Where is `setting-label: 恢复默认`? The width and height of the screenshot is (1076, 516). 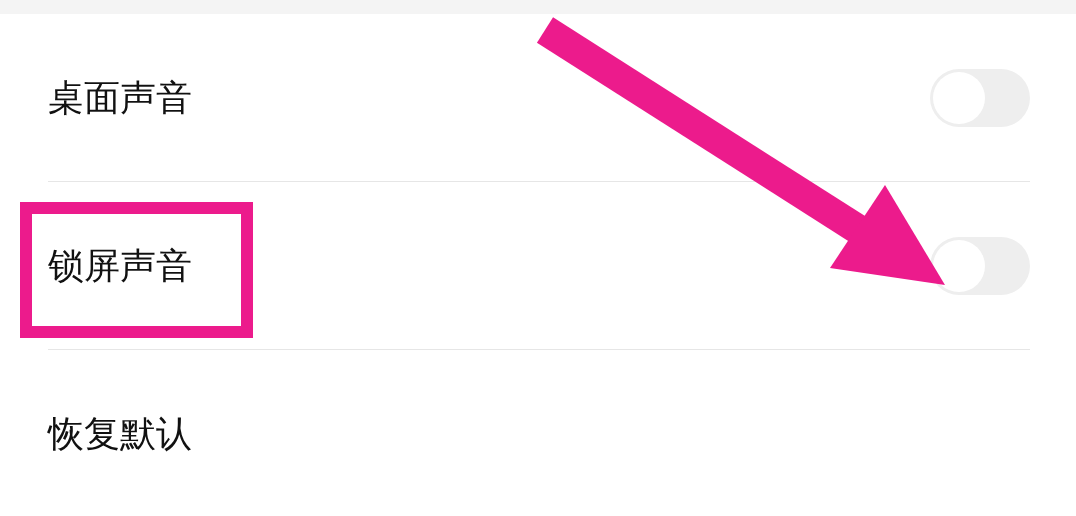 setting-label: 恢复默认 is located at coordinates (120, 434).